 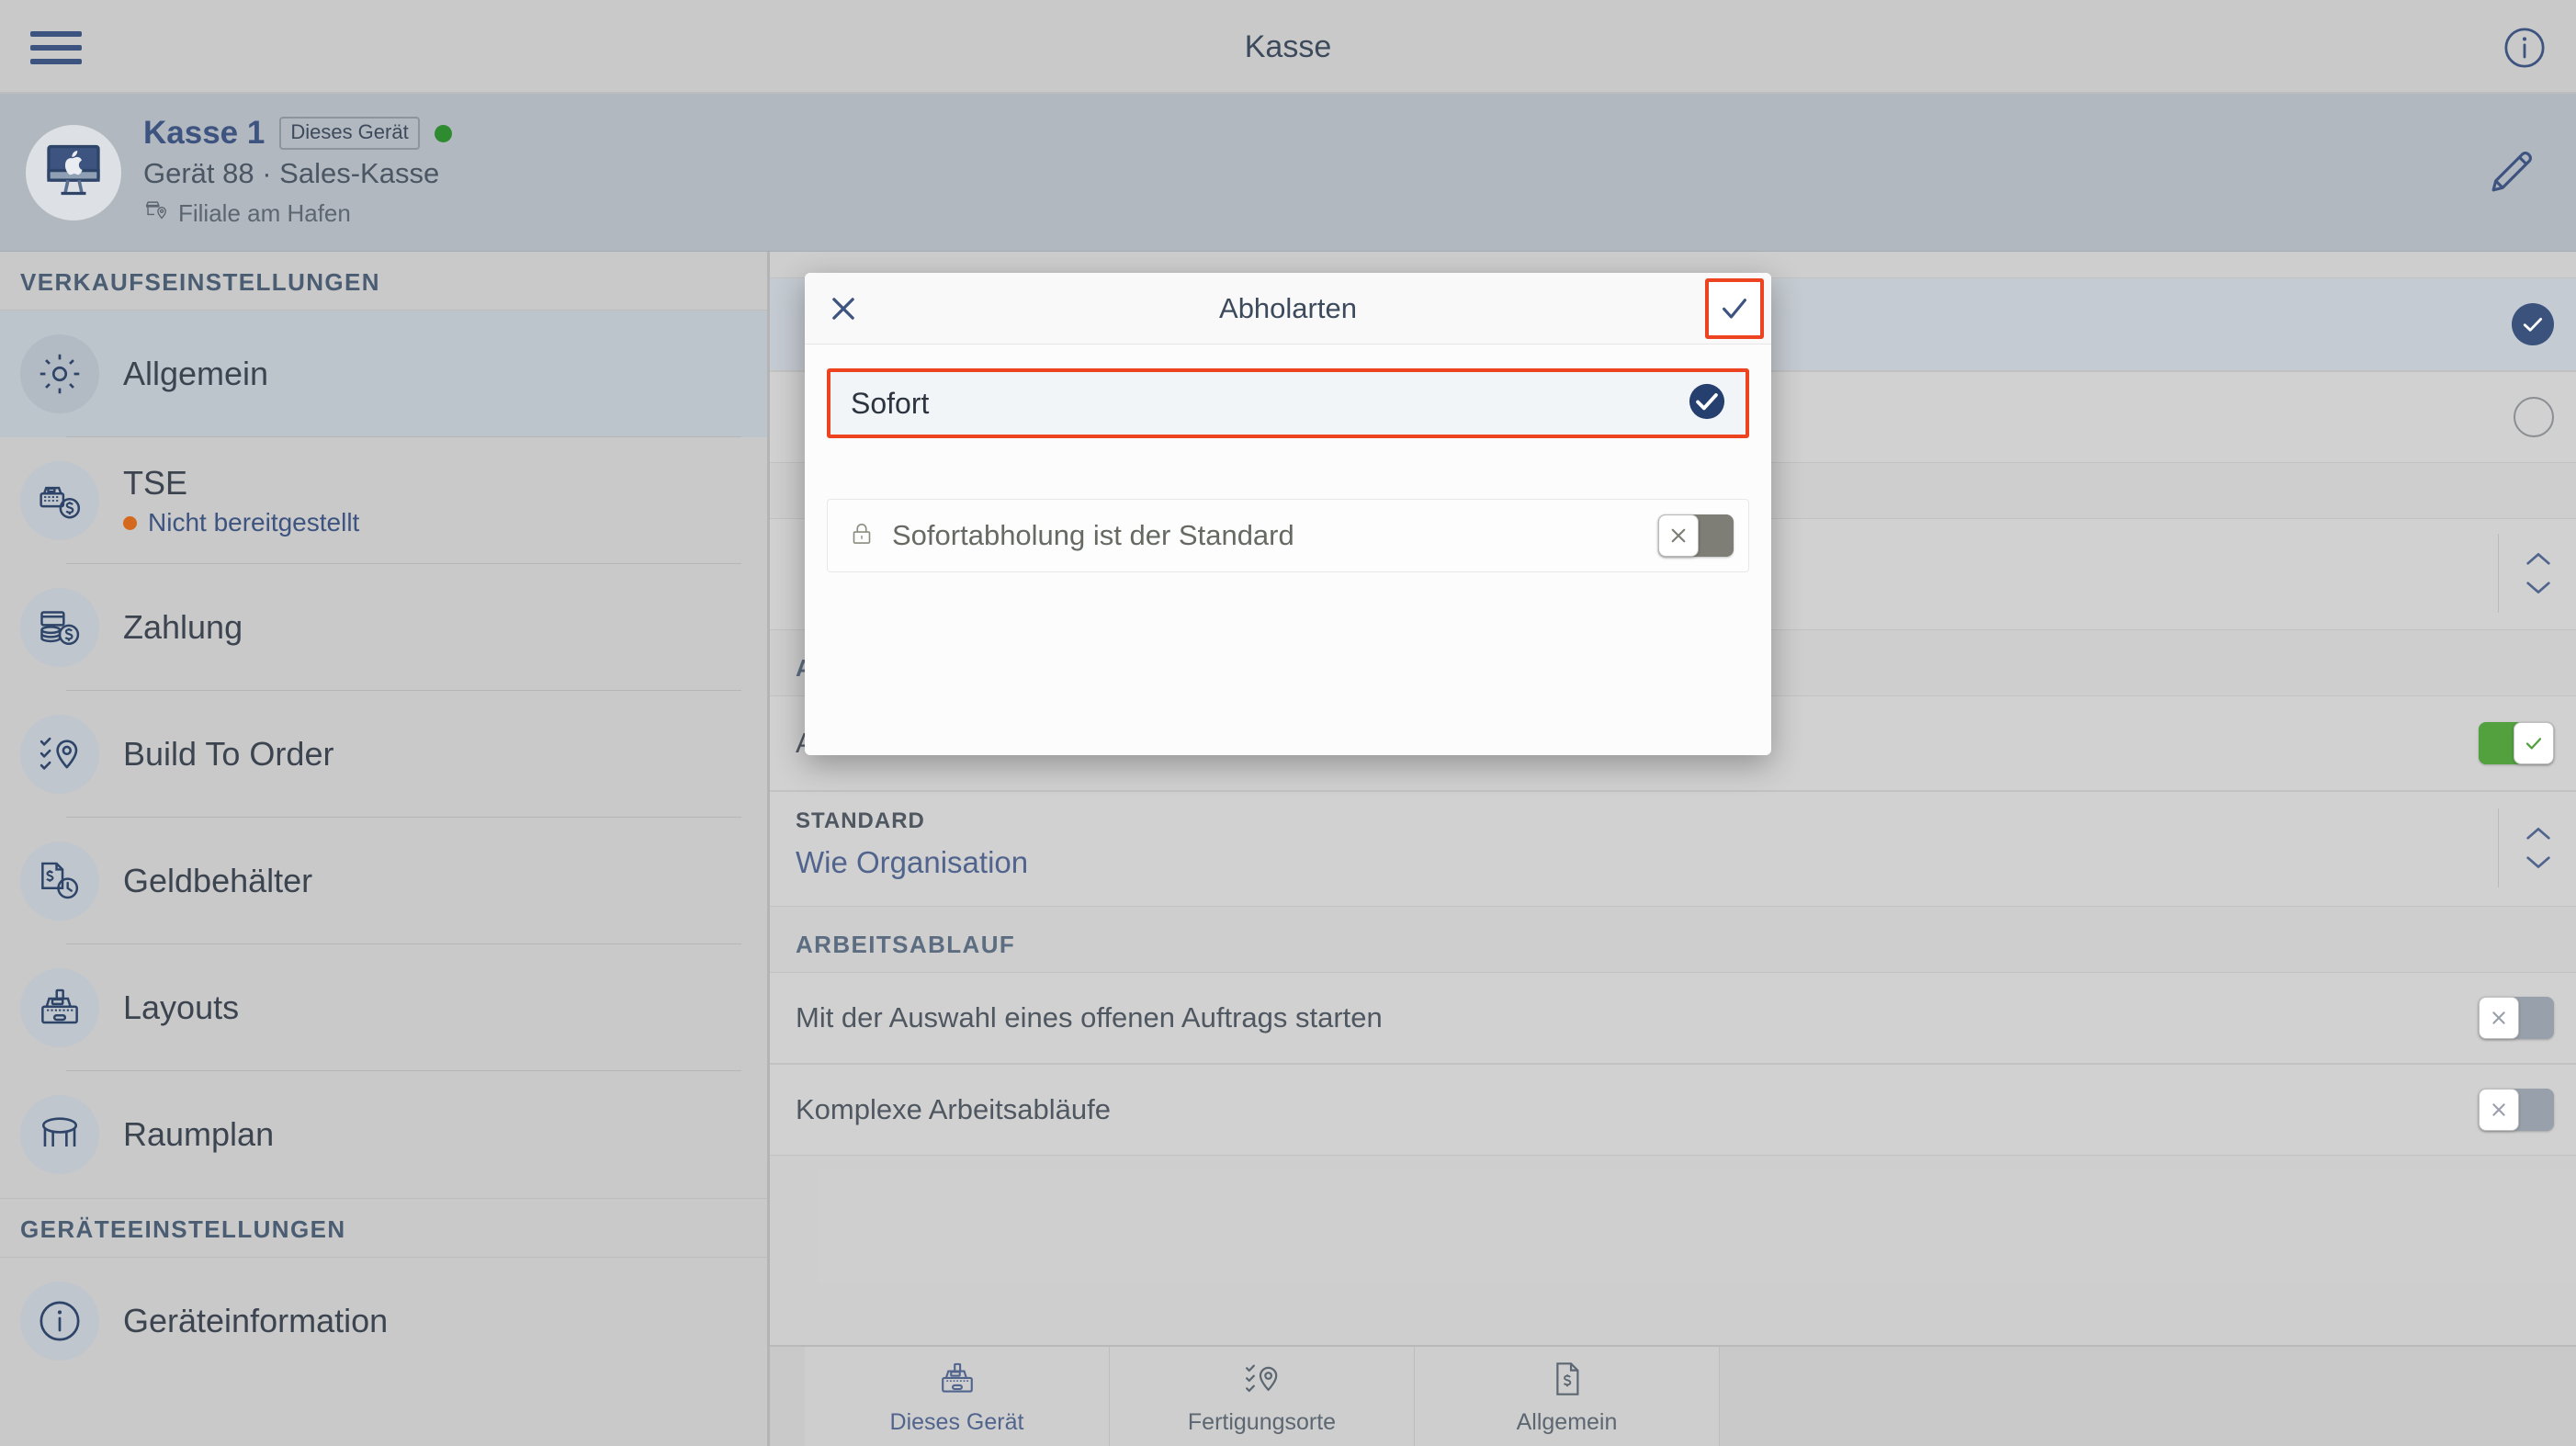 What do you see at coordinates (256, 1320) in the screenshot?
I see `sidebar-item-label: Geräteinformation` at bounding box center [256, 1320].